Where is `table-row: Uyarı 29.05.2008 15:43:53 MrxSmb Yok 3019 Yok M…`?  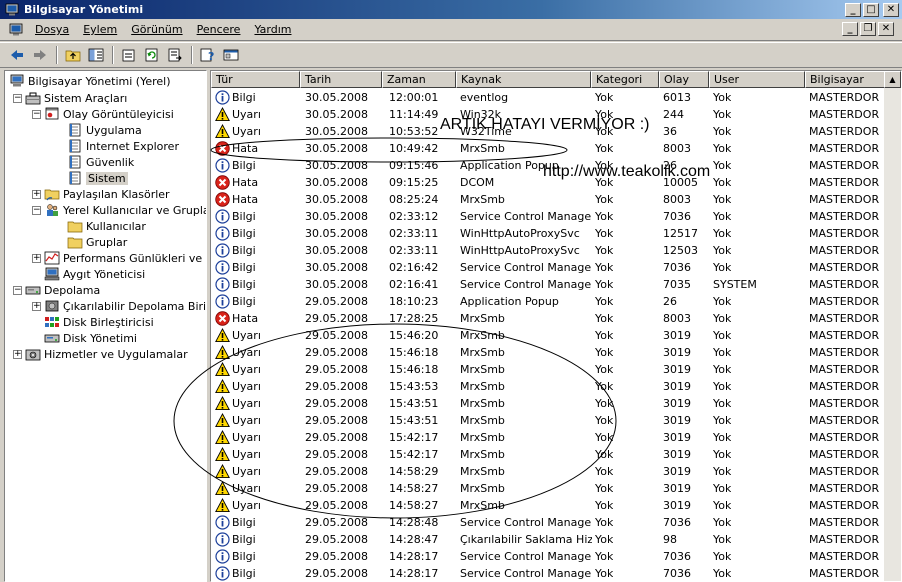
table-row: Uyarı 29.05.2008 15:43:53 MrxSmb Yok 3019 Yok M… is located at coordinates (547, 386).